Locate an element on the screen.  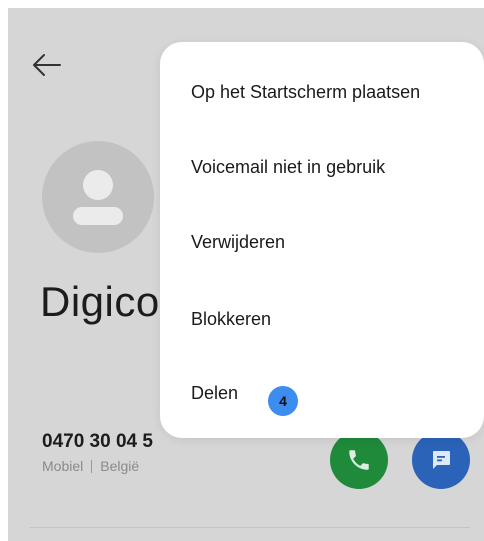
message-button is located at coordinates (441, 460).